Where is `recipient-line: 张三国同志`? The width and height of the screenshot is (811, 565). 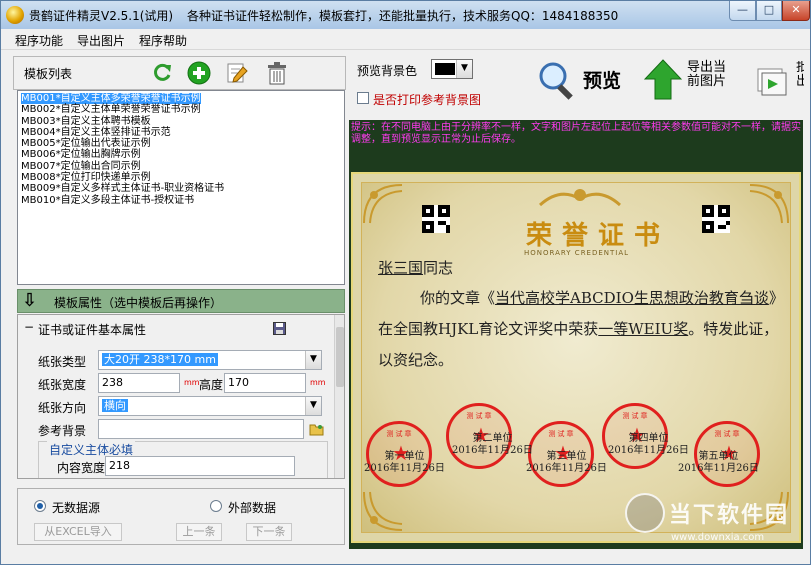 recipient-line: 张三国同志 is located at coordinates (415, 267).